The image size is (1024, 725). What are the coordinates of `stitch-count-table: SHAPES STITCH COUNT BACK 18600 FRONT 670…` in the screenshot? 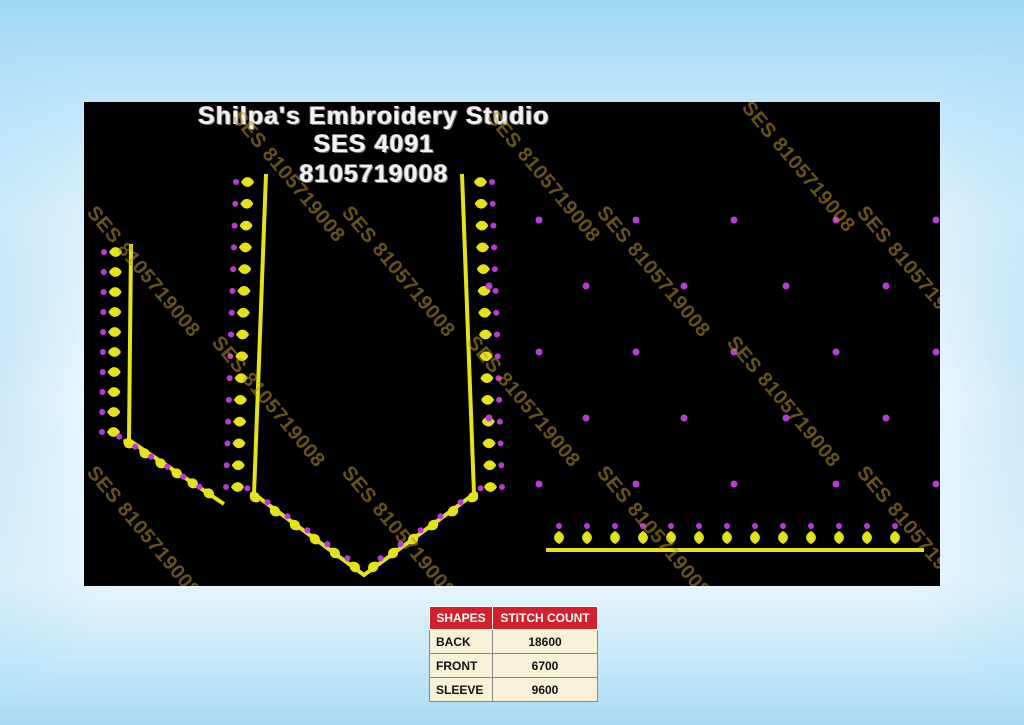 It's located at (513, 654).